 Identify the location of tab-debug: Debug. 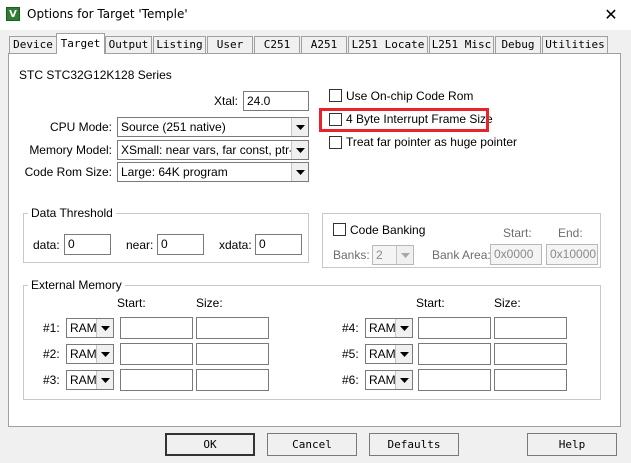
(518, 44).